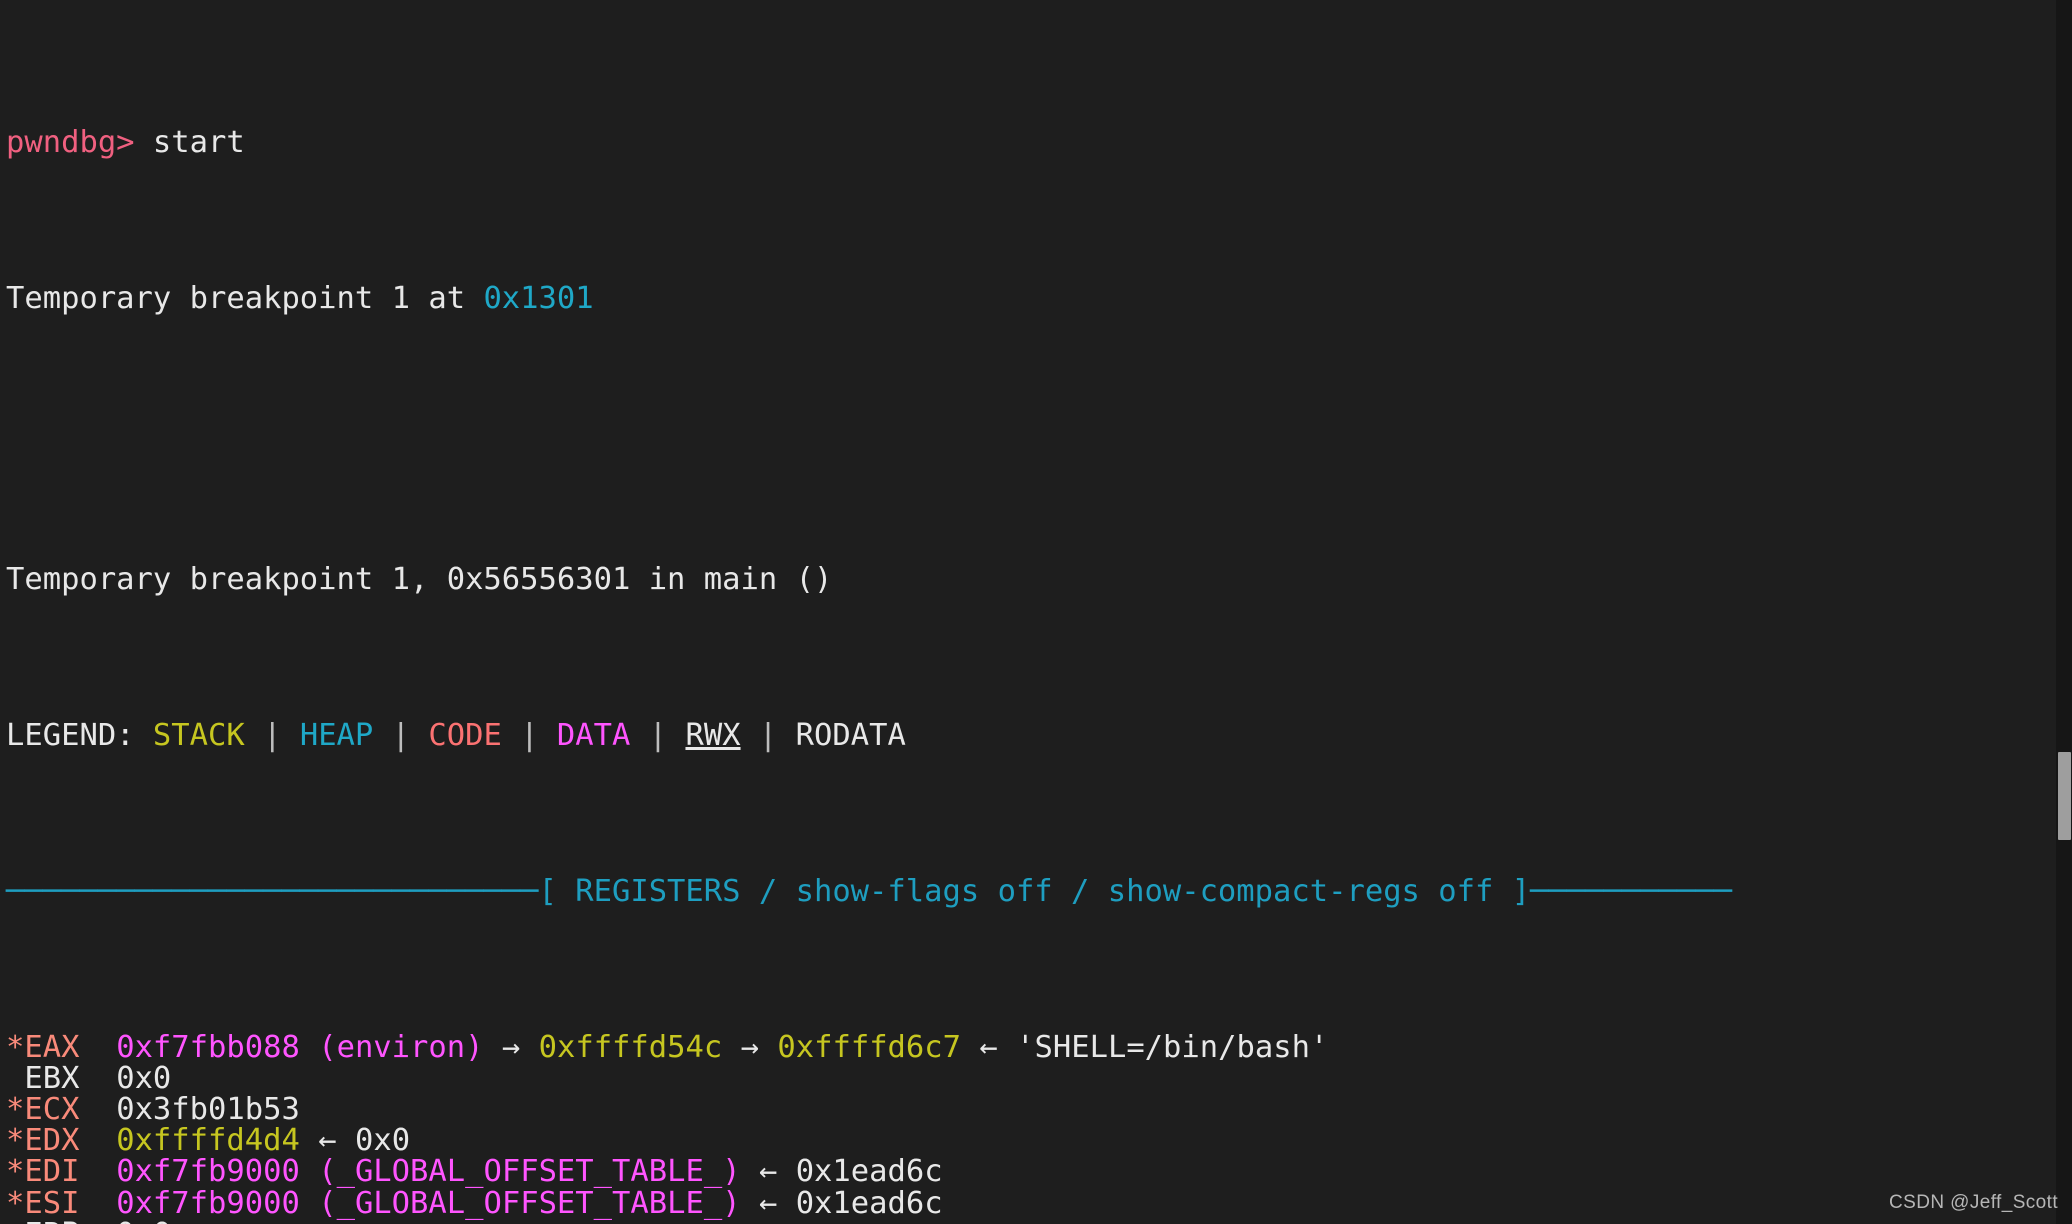 The height and width of the screenshot is (1224, 2072). Describe the element at coordinates (1631, 891) in the screenshot. I see `section-rule-right: ───────────` at that location.